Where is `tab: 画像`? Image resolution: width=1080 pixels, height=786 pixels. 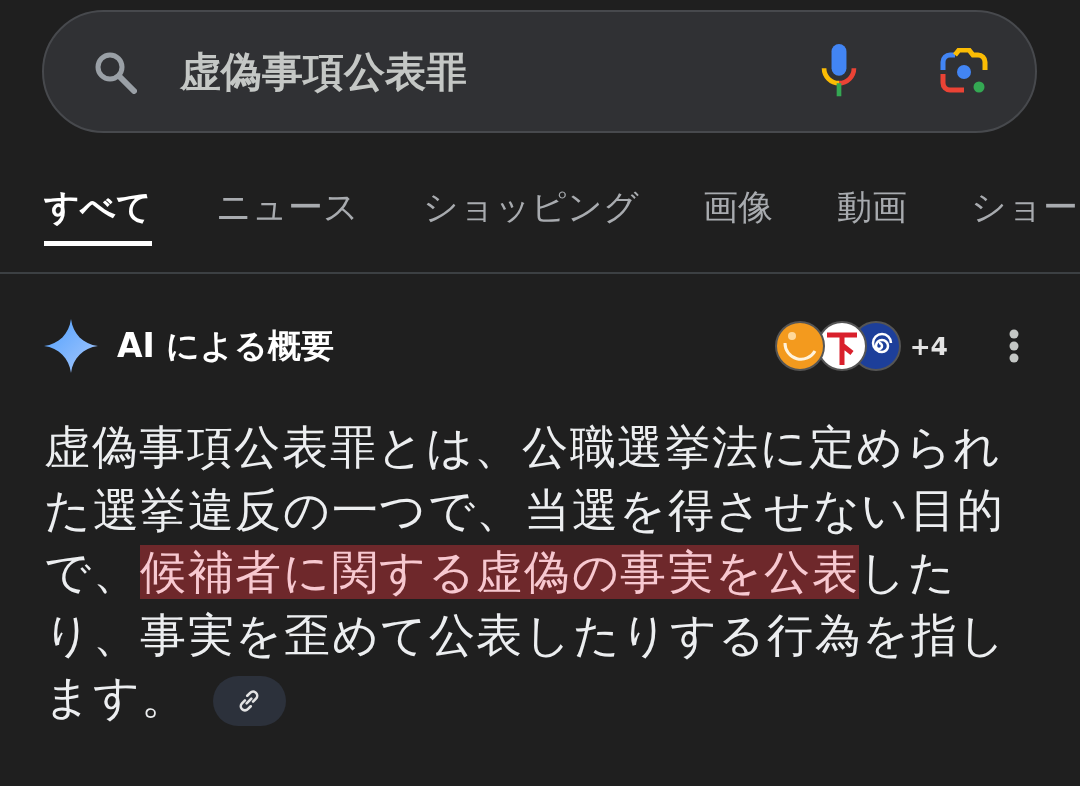
tab: 画像 is located at coordinates (738, 210).